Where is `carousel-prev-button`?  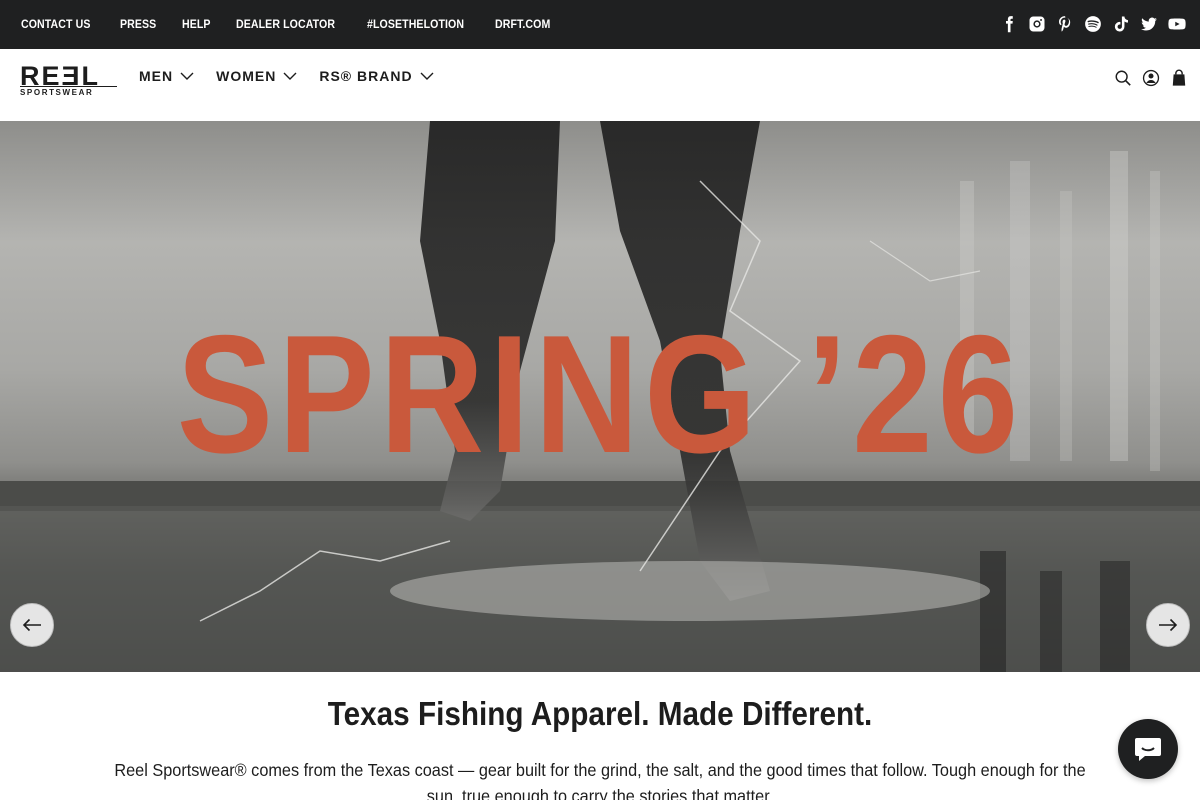
carousel-prev-button is located at coordinates (32, 625).